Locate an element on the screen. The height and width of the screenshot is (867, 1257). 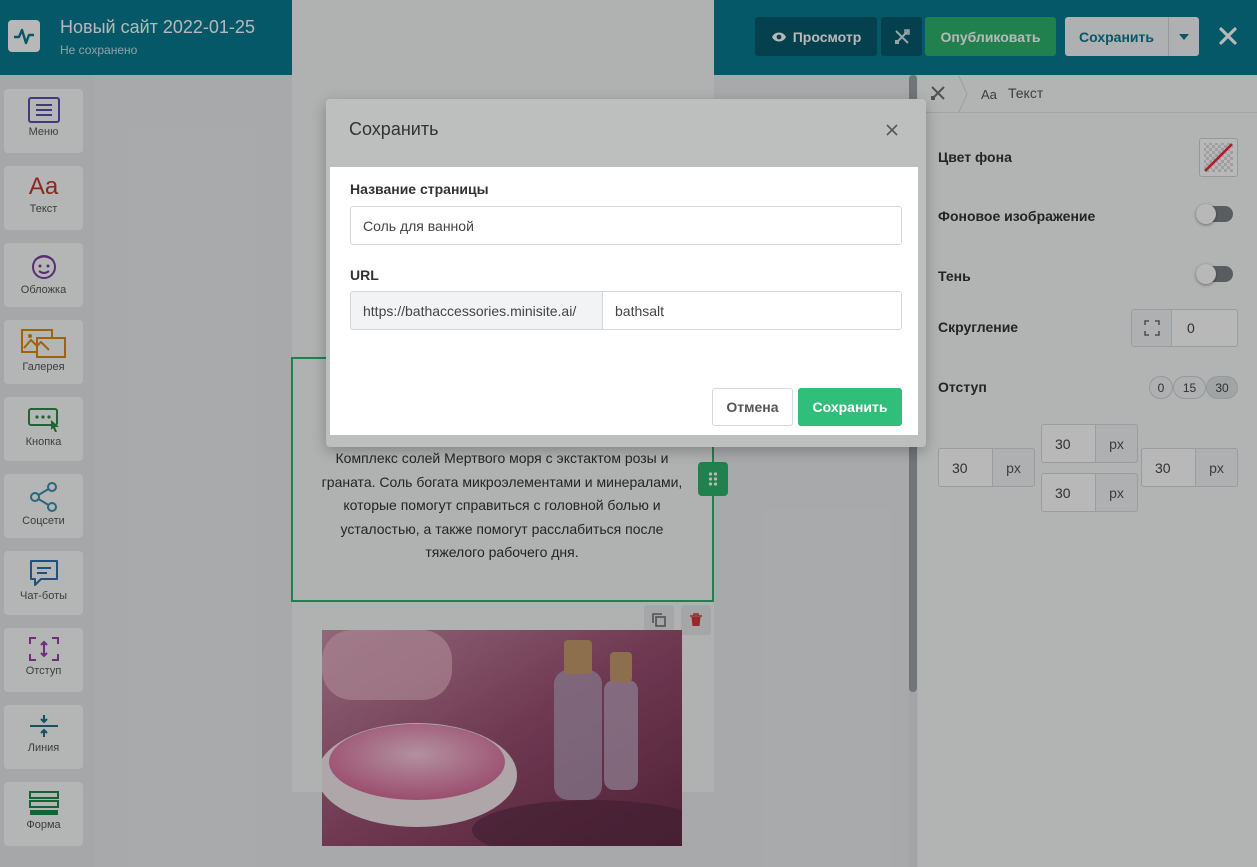
cancel-button: Отмена is located at coordinates (752, 407).